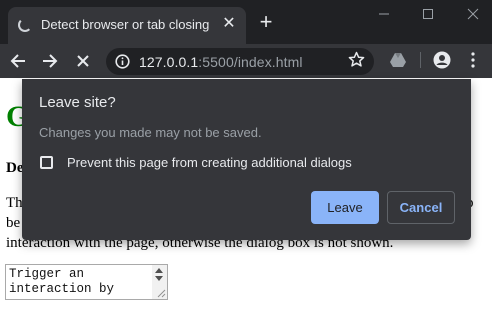 This screenshot has height=318, width=492. Describe the element at coordinates (122, 61) in the screenshot. I see `info-icon` at that location.